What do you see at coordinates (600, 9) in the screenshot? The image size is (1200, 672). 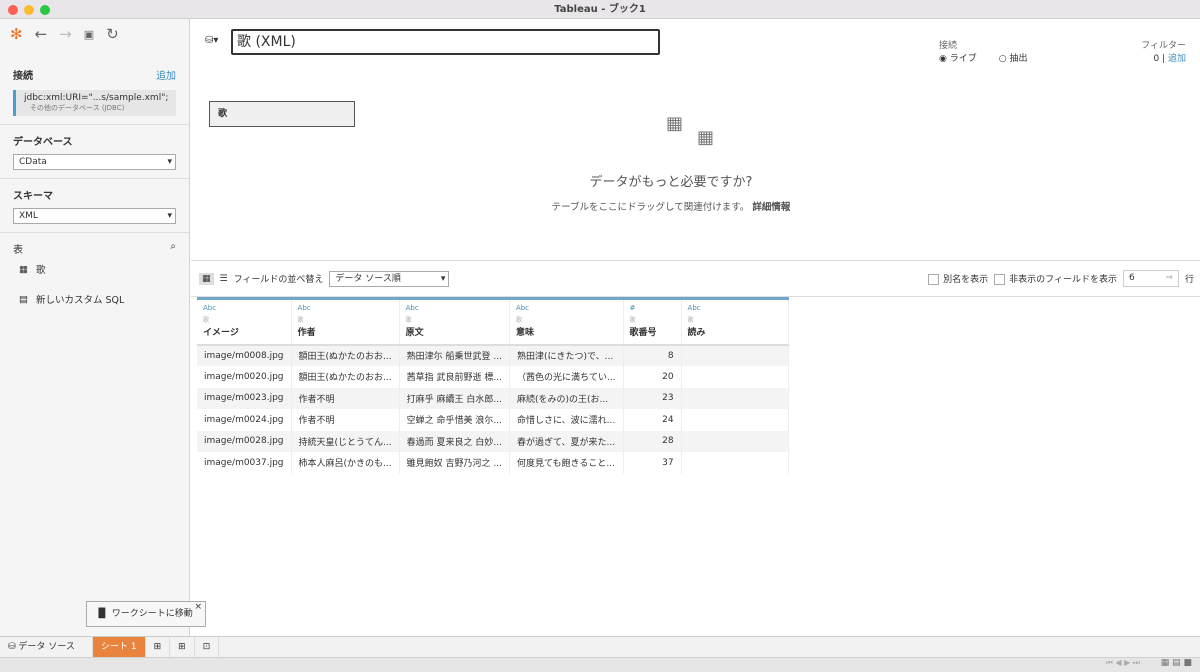 I see `window-title: Tableau - ブック1` at bounding box center [600, 9].